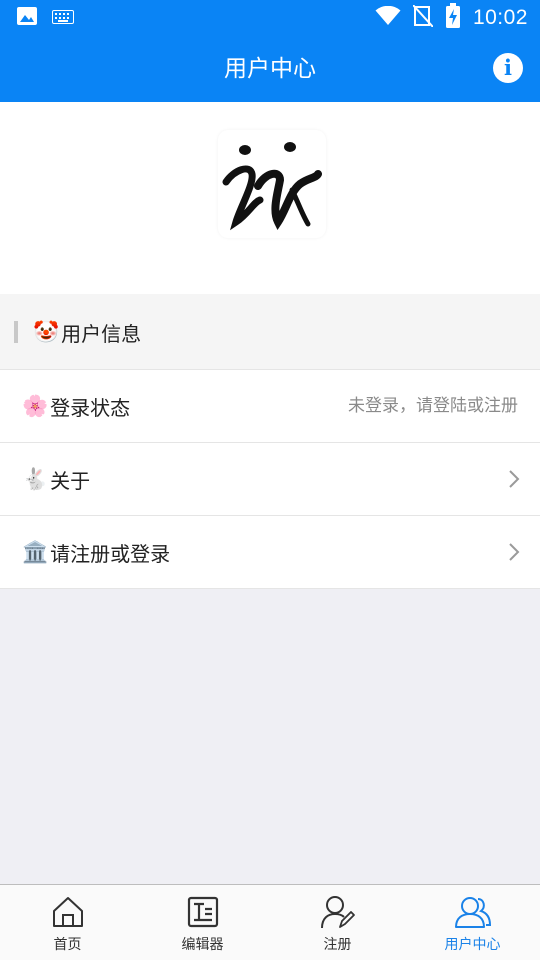 This screenshot has height=960, width=540. Describe the element at coordinates (202, 912) in the screenshot. I see `editor-icon` at that location.